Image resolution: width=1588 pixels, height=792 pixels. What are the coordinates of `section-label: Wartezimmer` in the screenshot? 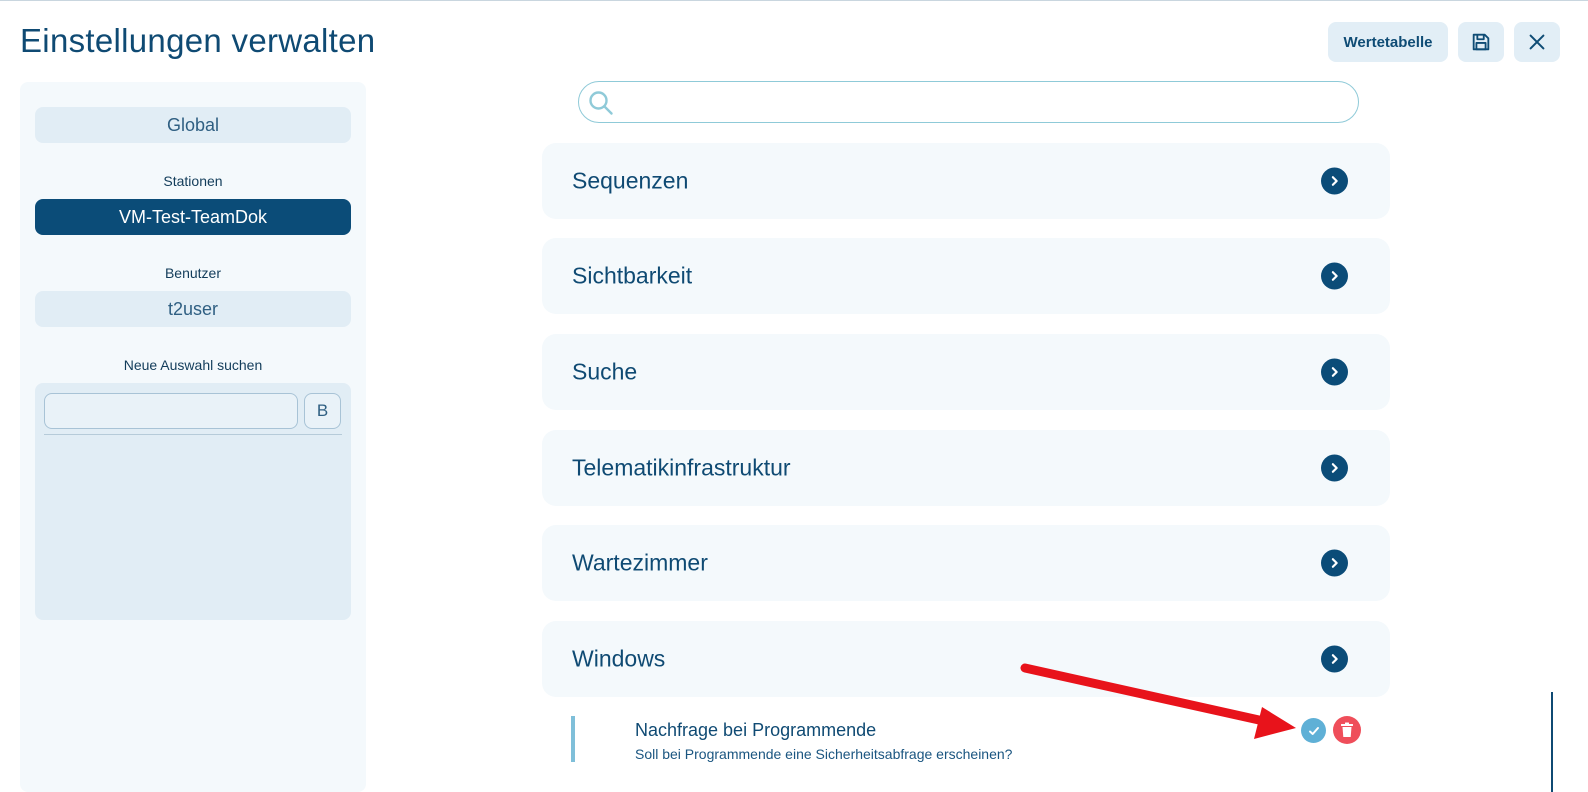 It's located at (640, 562).